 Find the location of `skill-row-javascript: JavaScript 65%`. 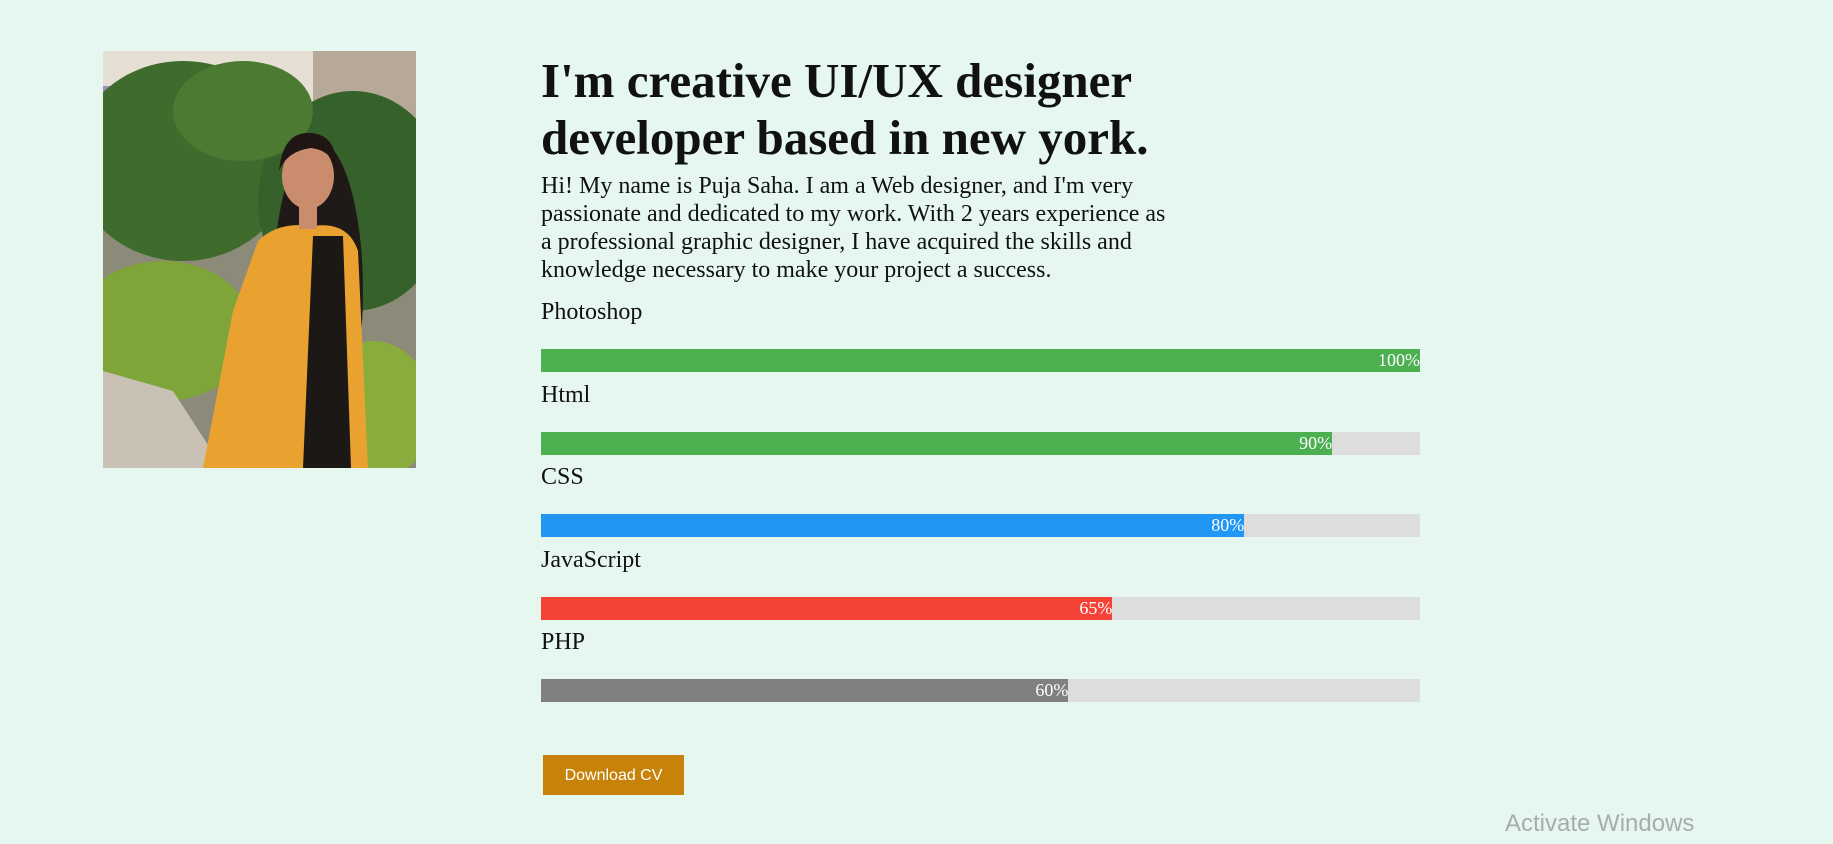

skill-row-javascript: JavaScript 65% is located at coordinates (981, 587).